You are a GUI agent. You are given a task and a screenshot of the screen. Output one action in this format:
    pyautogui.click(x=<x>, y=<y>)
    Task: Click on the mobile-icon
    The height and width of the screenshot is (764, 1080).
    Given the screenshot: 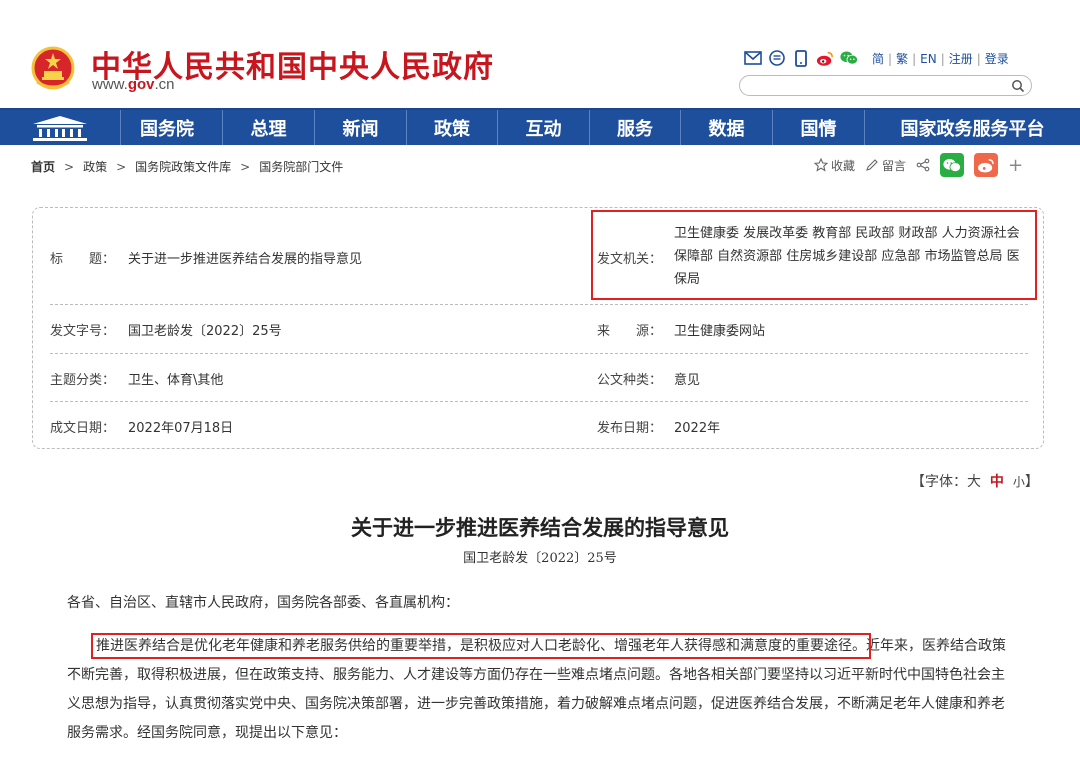 What is the action you would take?
    pyautogui.click(x=801, y=58)
    